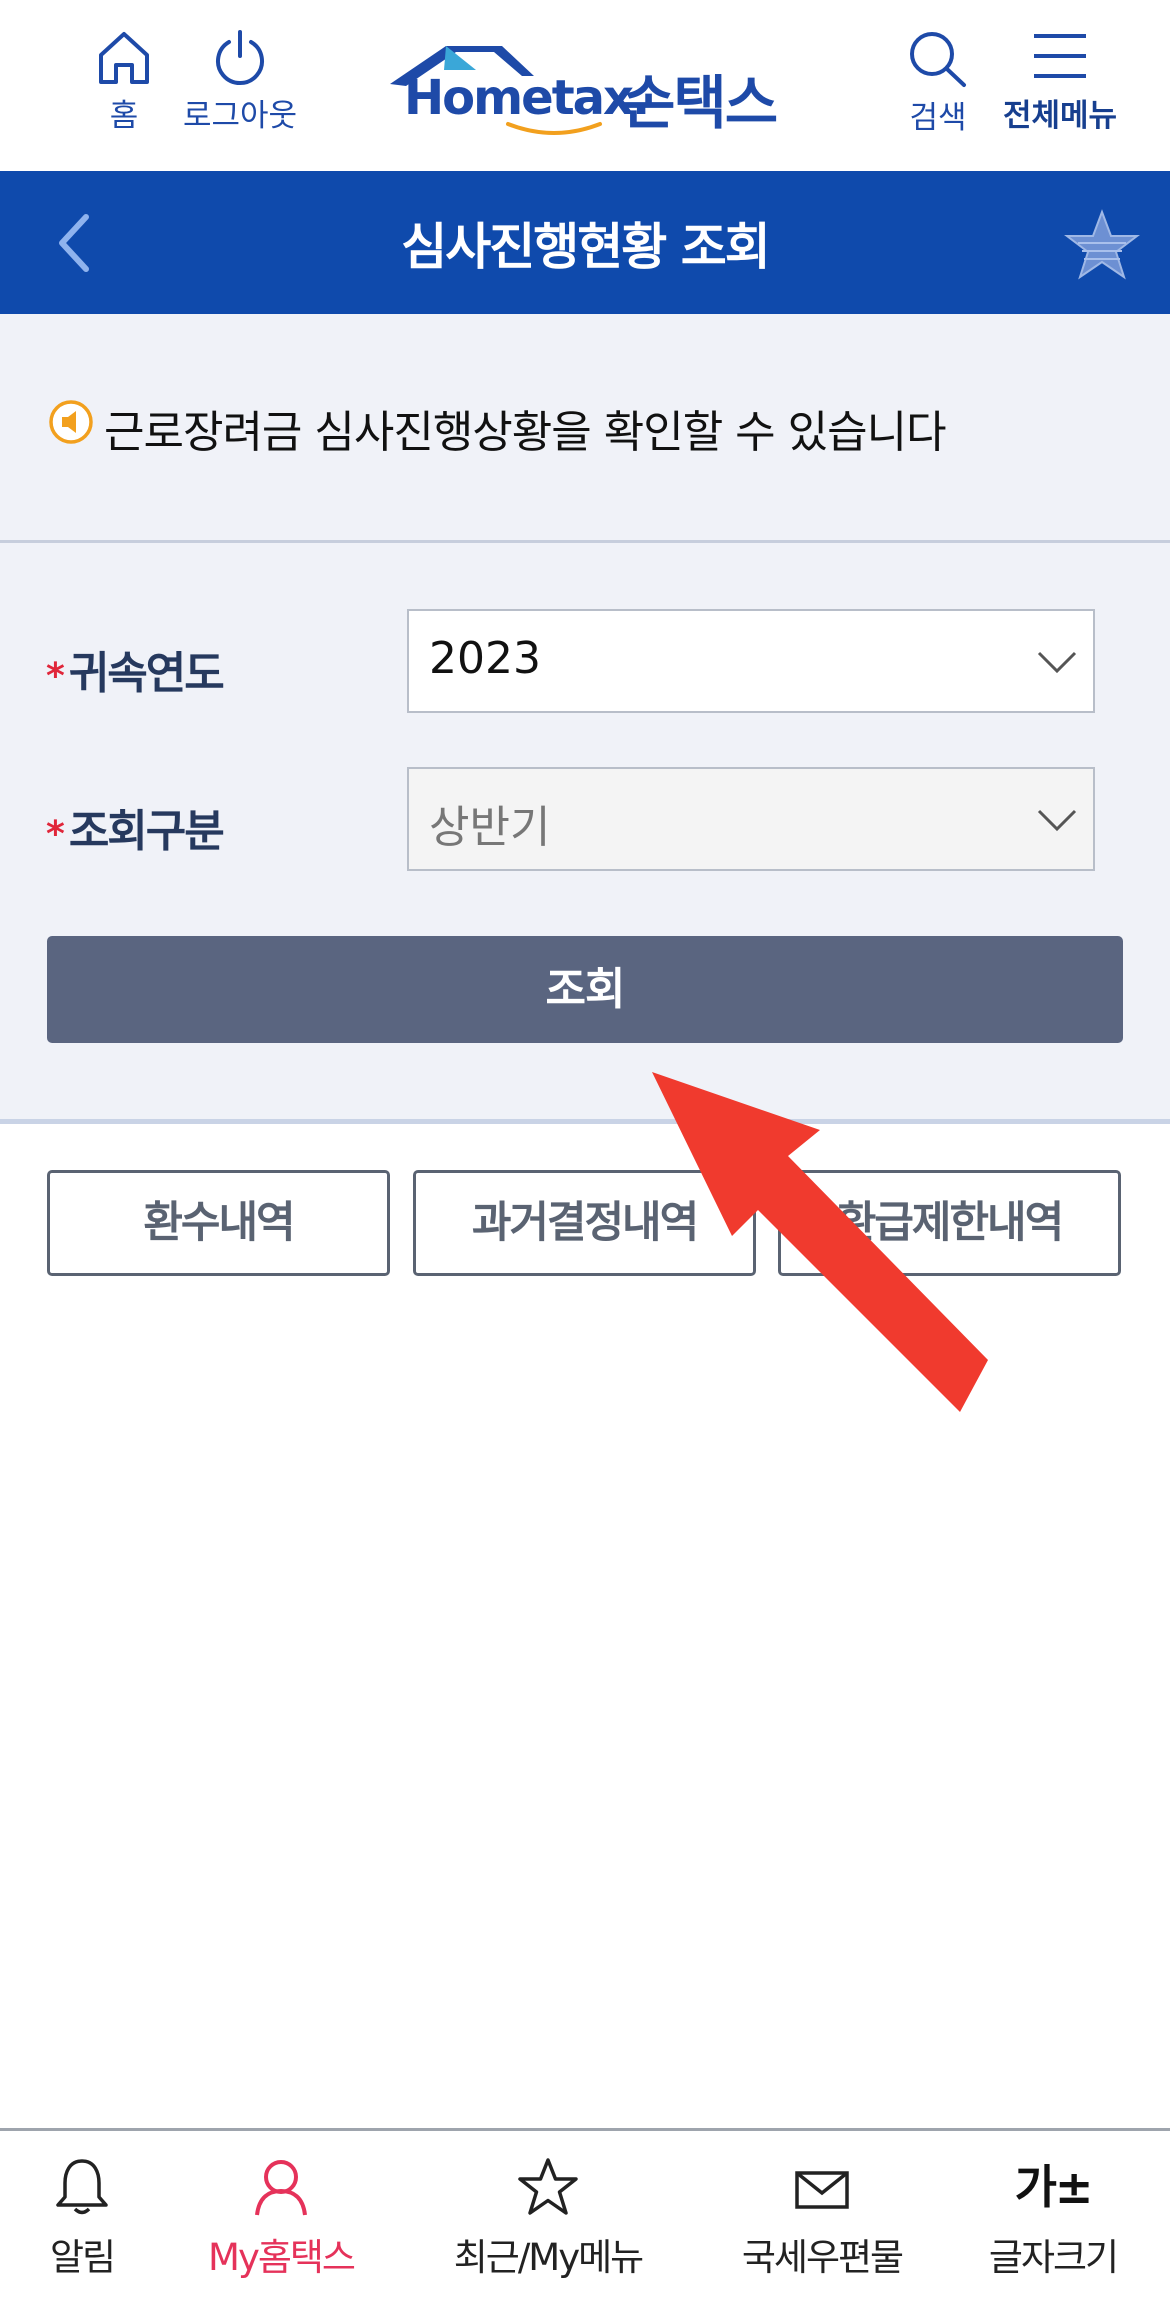 The image size is (1170, 2309). Describe the element at coordinates (822, 2257) in the screenshot. I see `nav-label: 국세우편물` at that location.